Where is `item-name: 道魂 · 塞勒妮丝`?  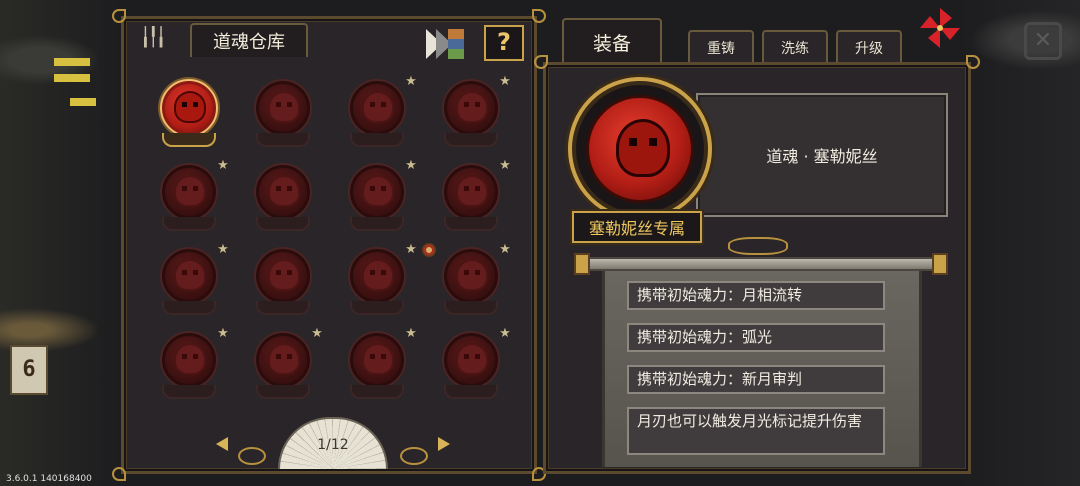 item-name: 道魂 · 塞勒妮丝 is located at coordinates (822, 156).